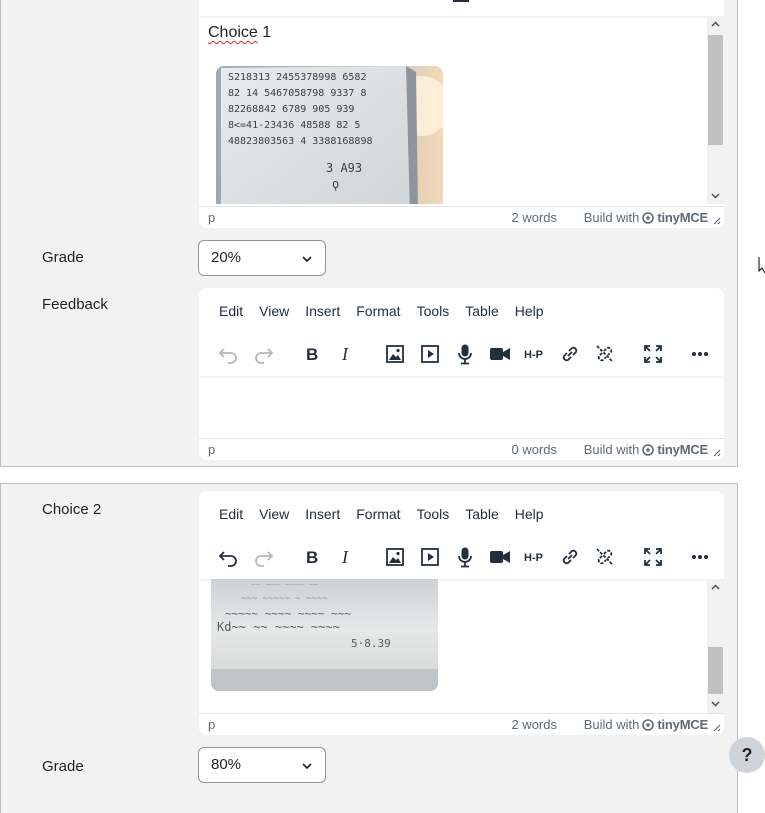  What do you see at coordinates (240, 32) in the screenshot?
I see `choice-1-text: Choice 1` at bounding box center [240, 32].